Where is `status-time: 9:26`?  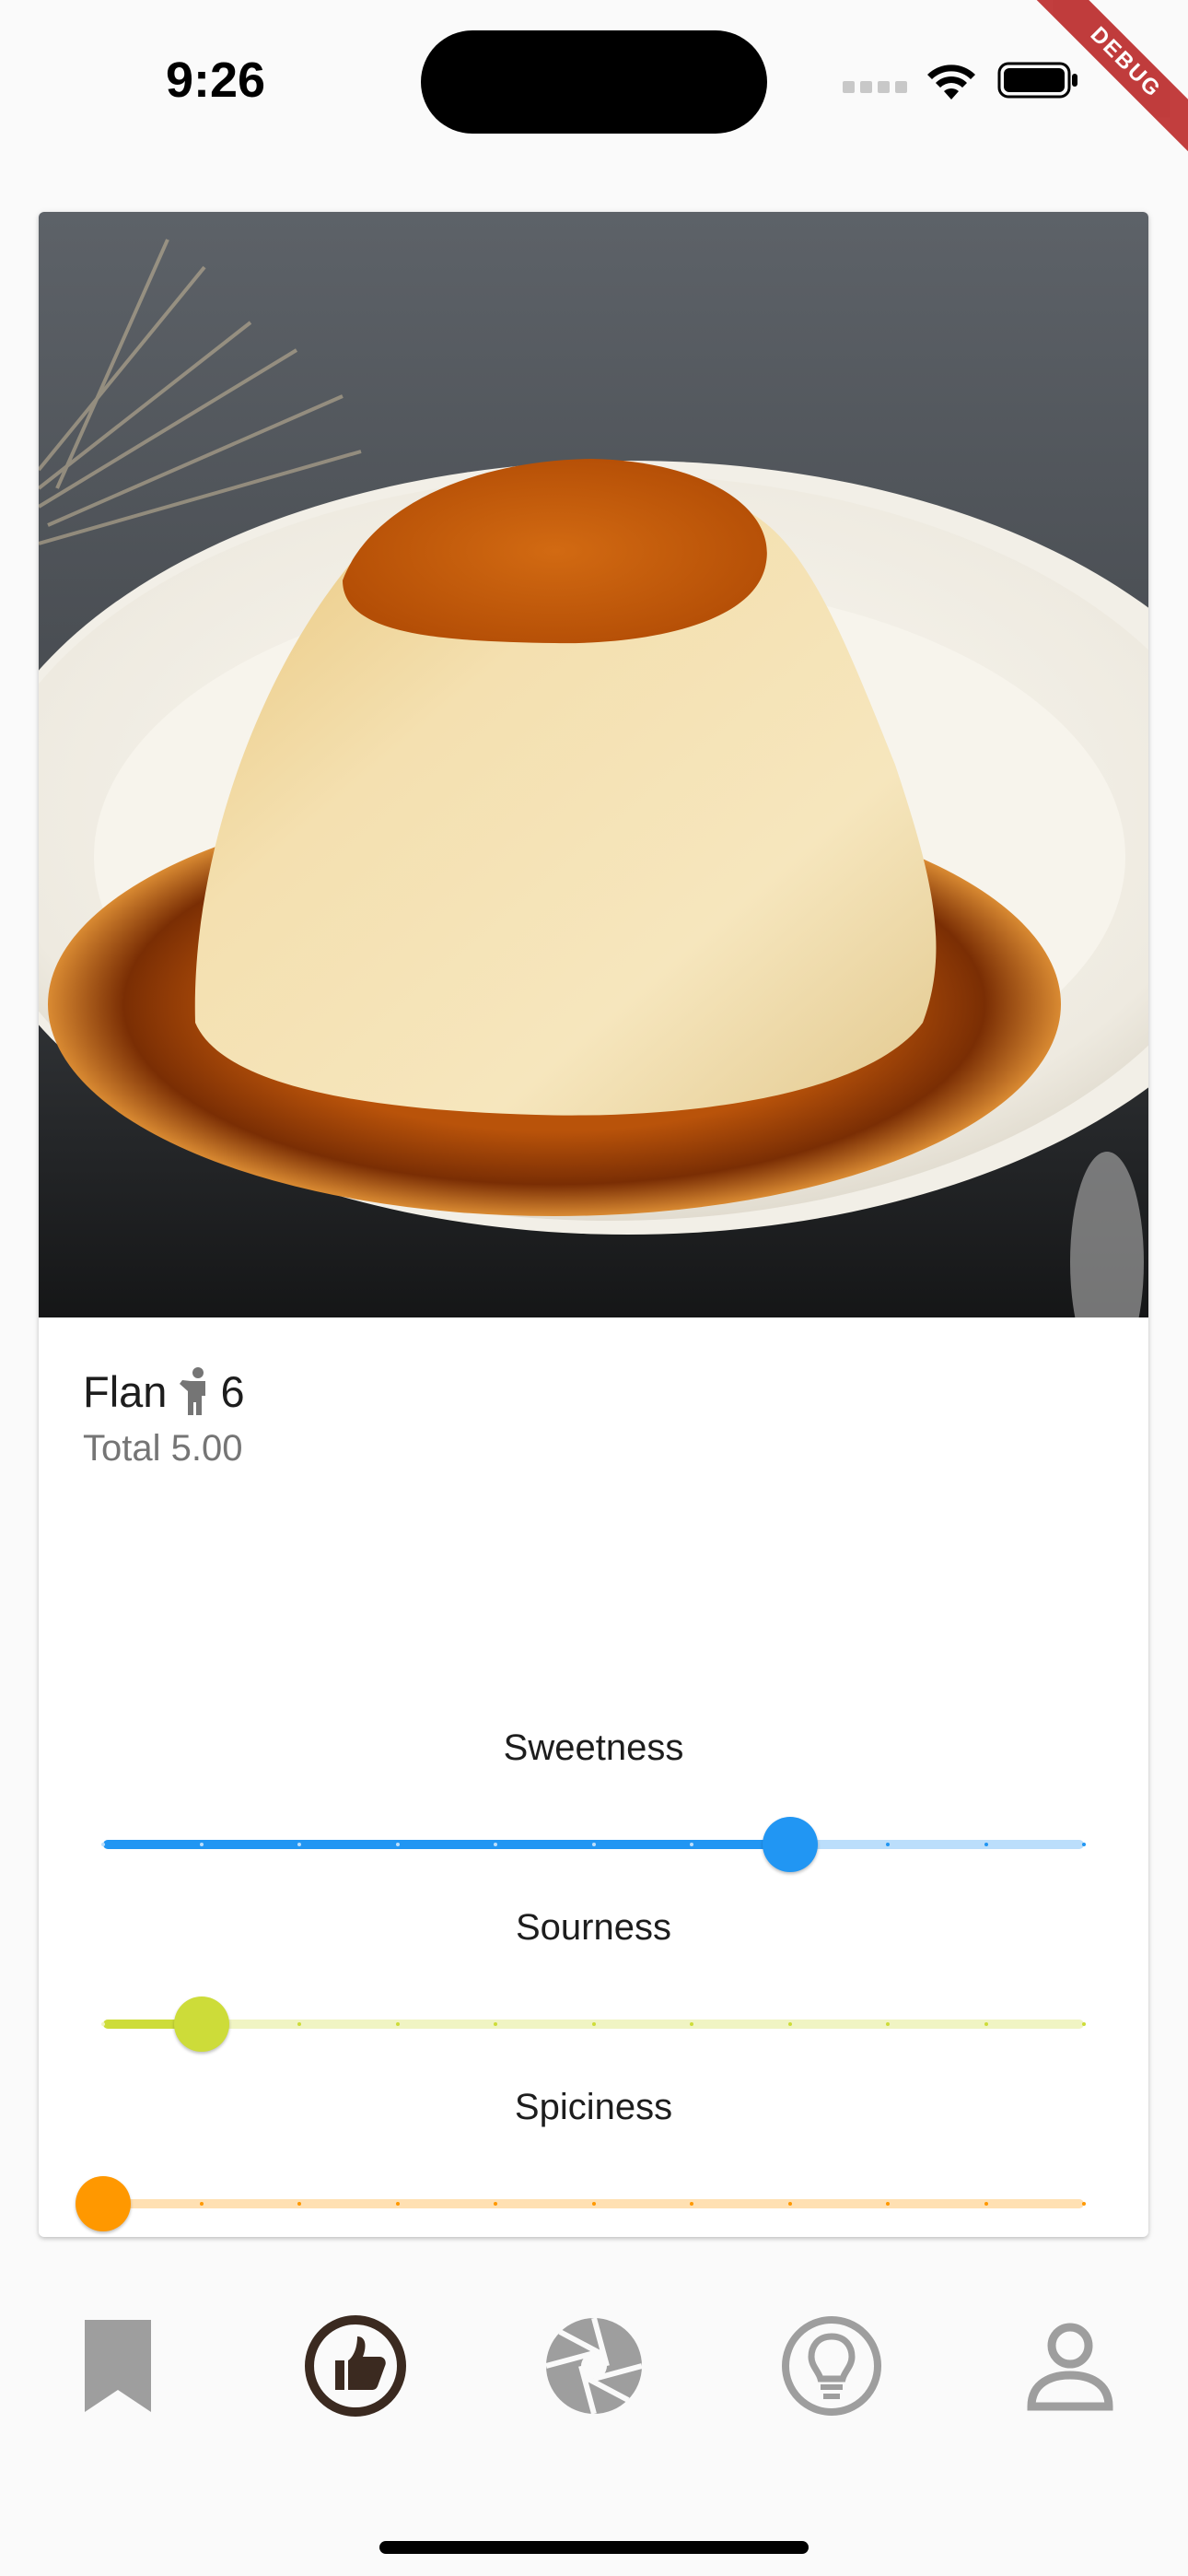 status-time: 9:26 is located at coordinates (216, 80).